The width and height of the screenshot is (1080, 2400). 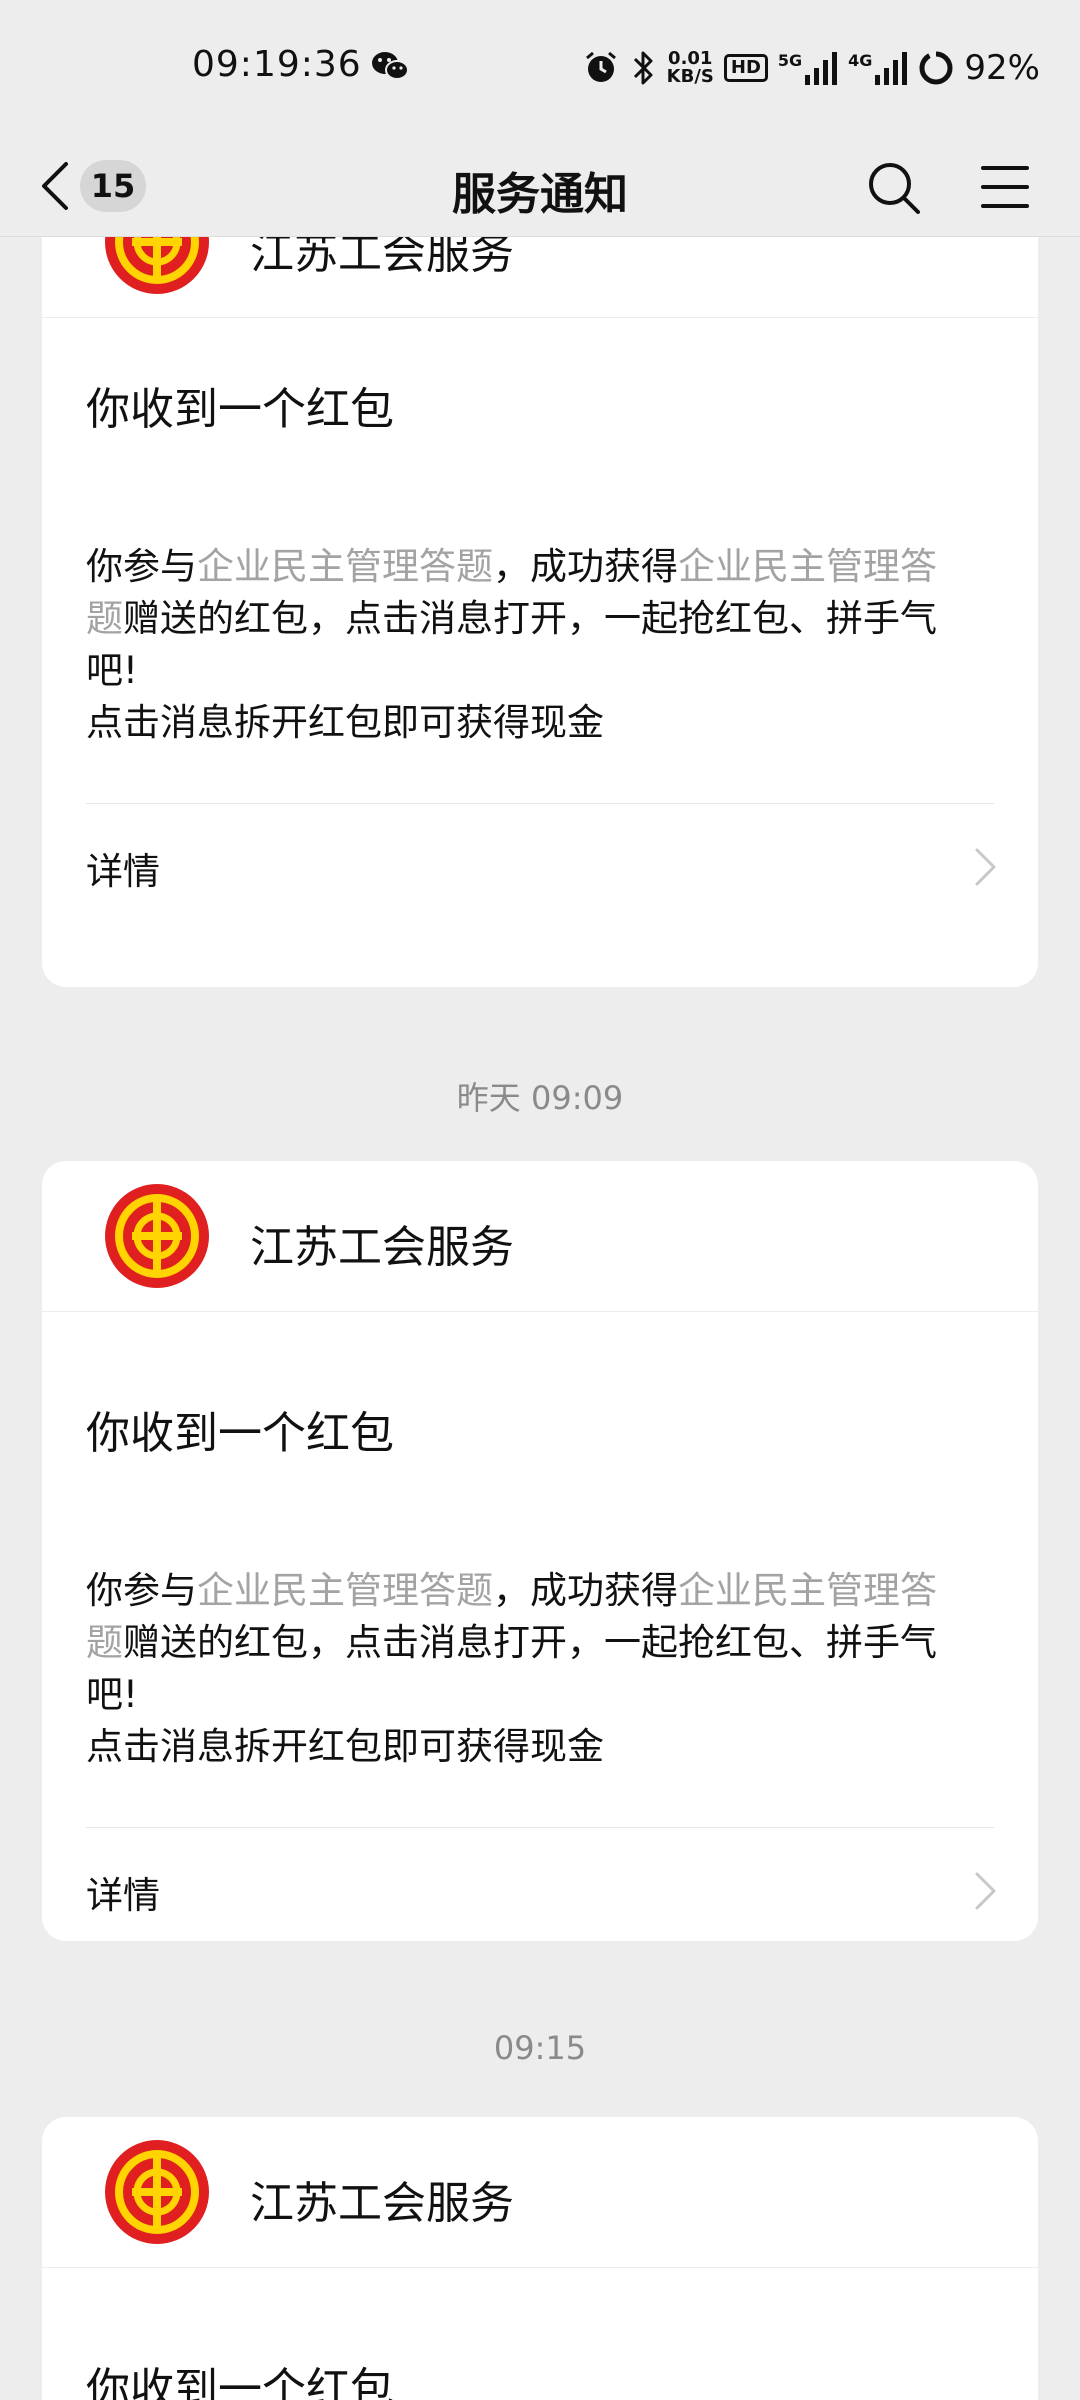 I want to click on signal-5g: 5G, so click(x=808, y=68).